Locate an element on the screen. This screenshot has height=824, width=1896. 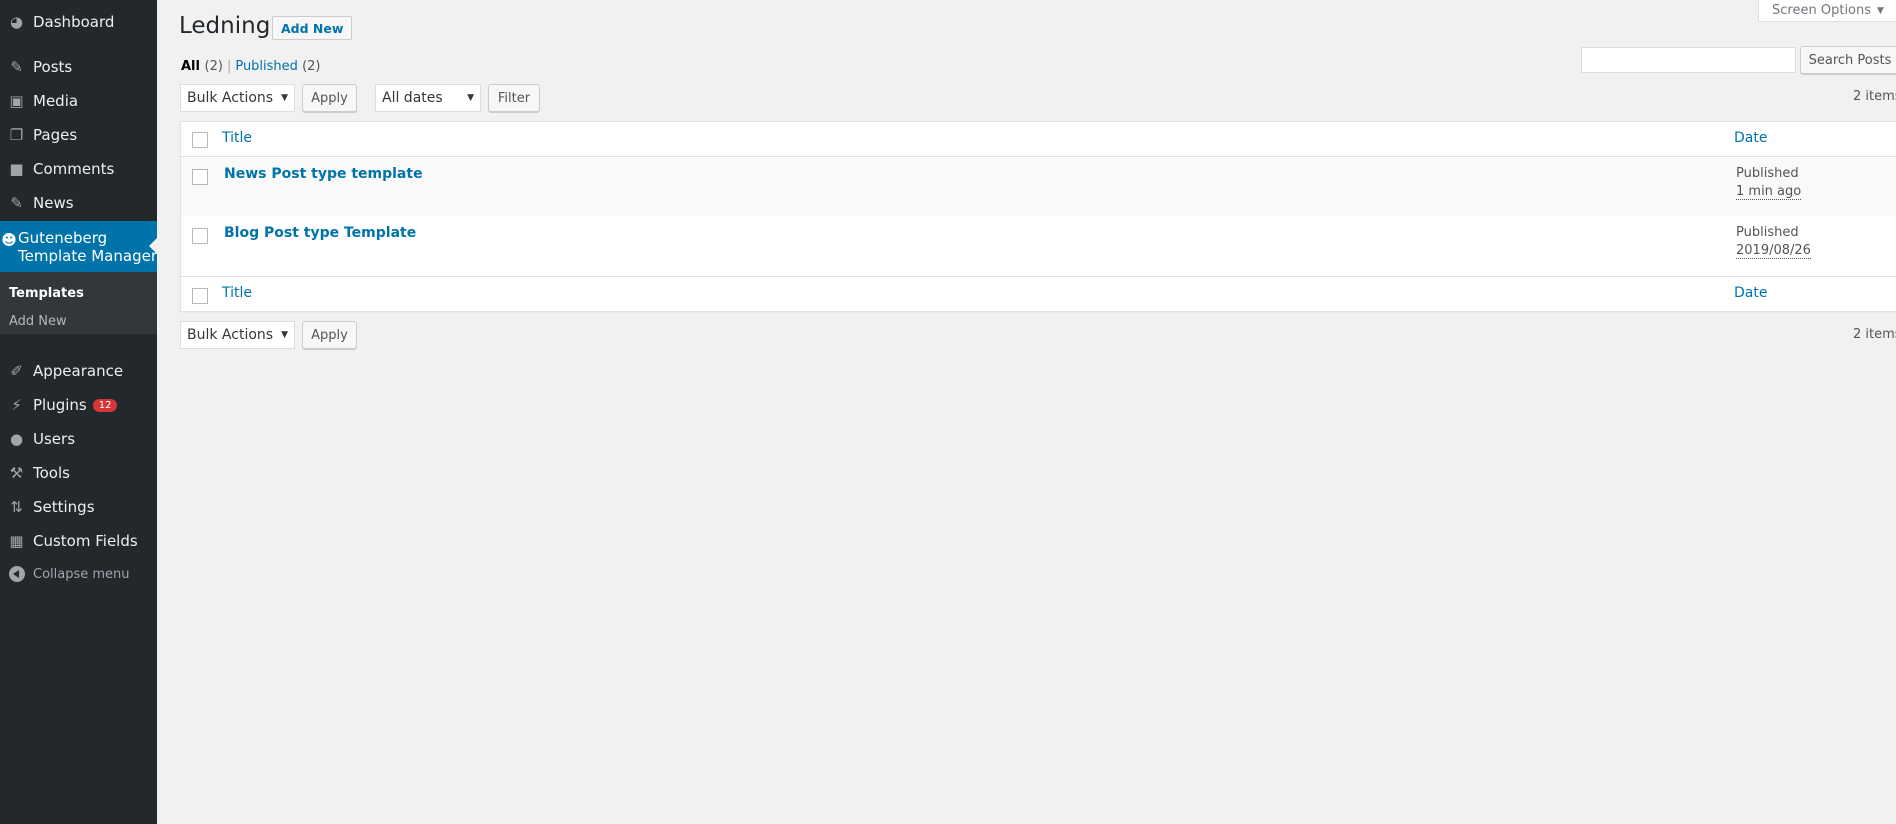
column-footer-date: Date is located at coordinates (1750, 293).